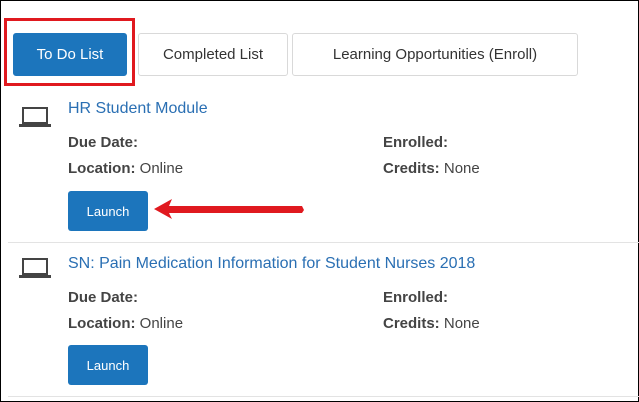  What do you see at coordinates (138, 109) in the screenshot?
I see `course-title-link: HR Student Module` at bounding box center [138, 109].